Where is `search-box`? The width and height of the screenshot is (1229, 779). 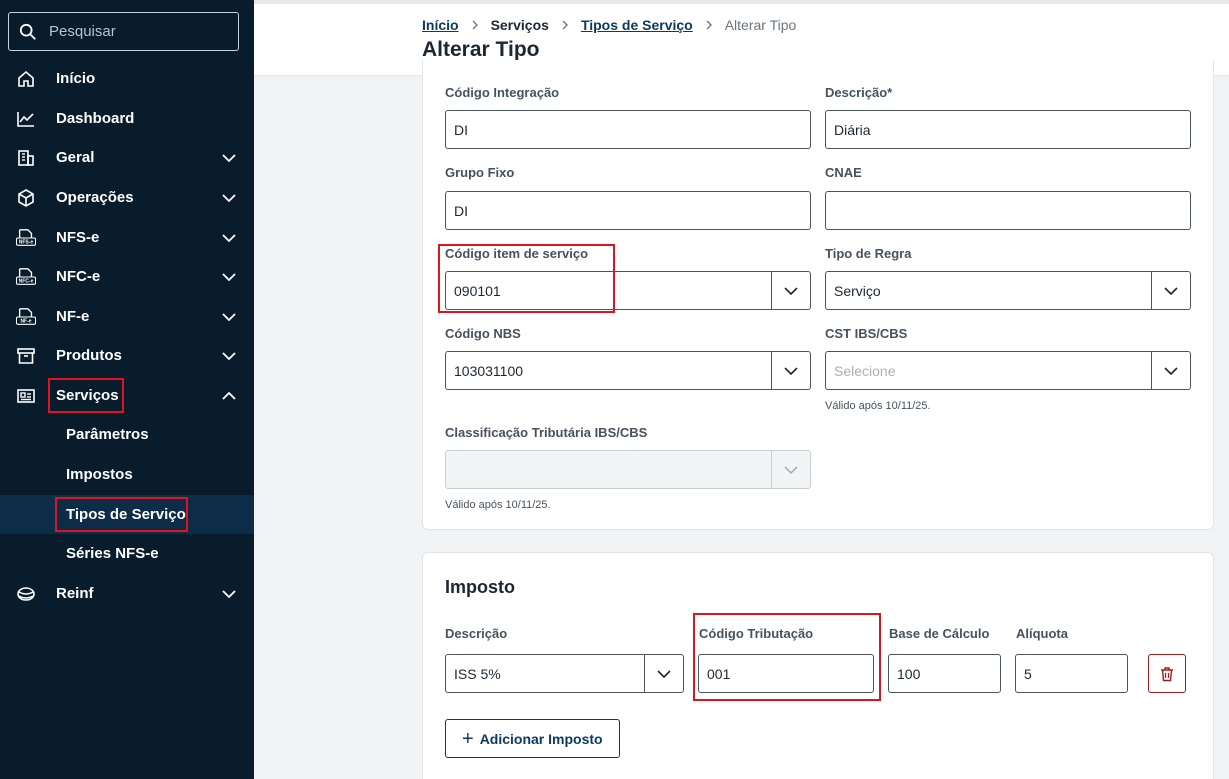 search-box is located at coordinates (123, 31).